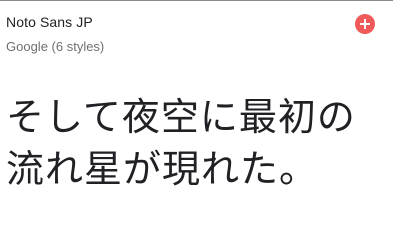 The width and height of the screenshot is (393, 240). Describe the element at coordinates (49, 22) in the screenshot. I see `font-family-name: Noto Sans JP` at that location.